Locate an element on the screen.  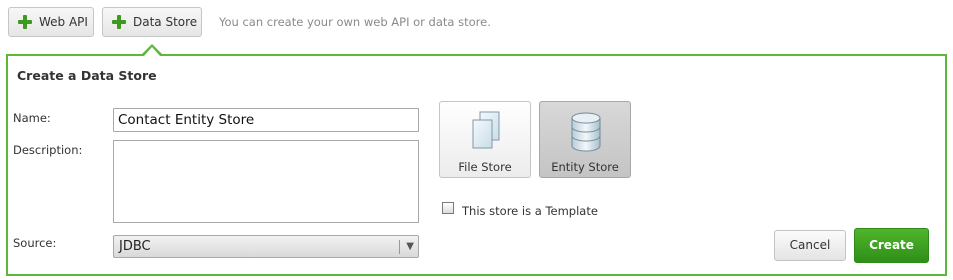
web-api-label: Web API is located at coordinates (63, 22).